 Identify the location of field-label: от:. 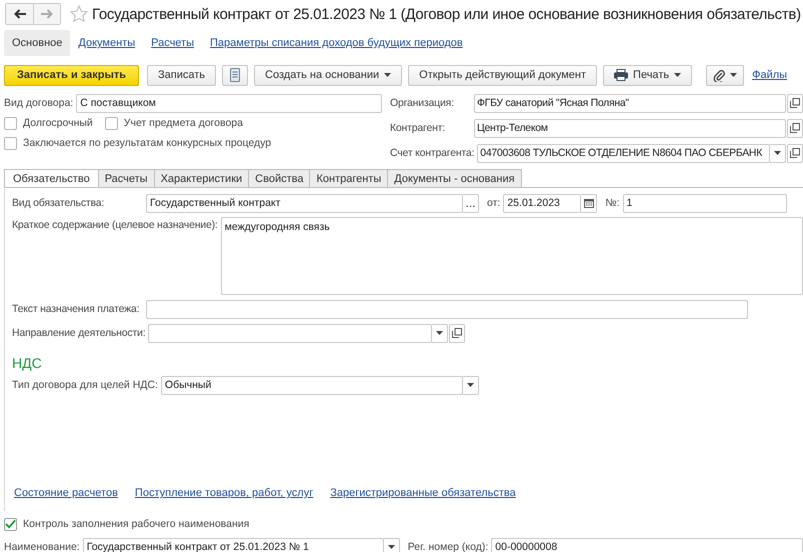
(494, 203).